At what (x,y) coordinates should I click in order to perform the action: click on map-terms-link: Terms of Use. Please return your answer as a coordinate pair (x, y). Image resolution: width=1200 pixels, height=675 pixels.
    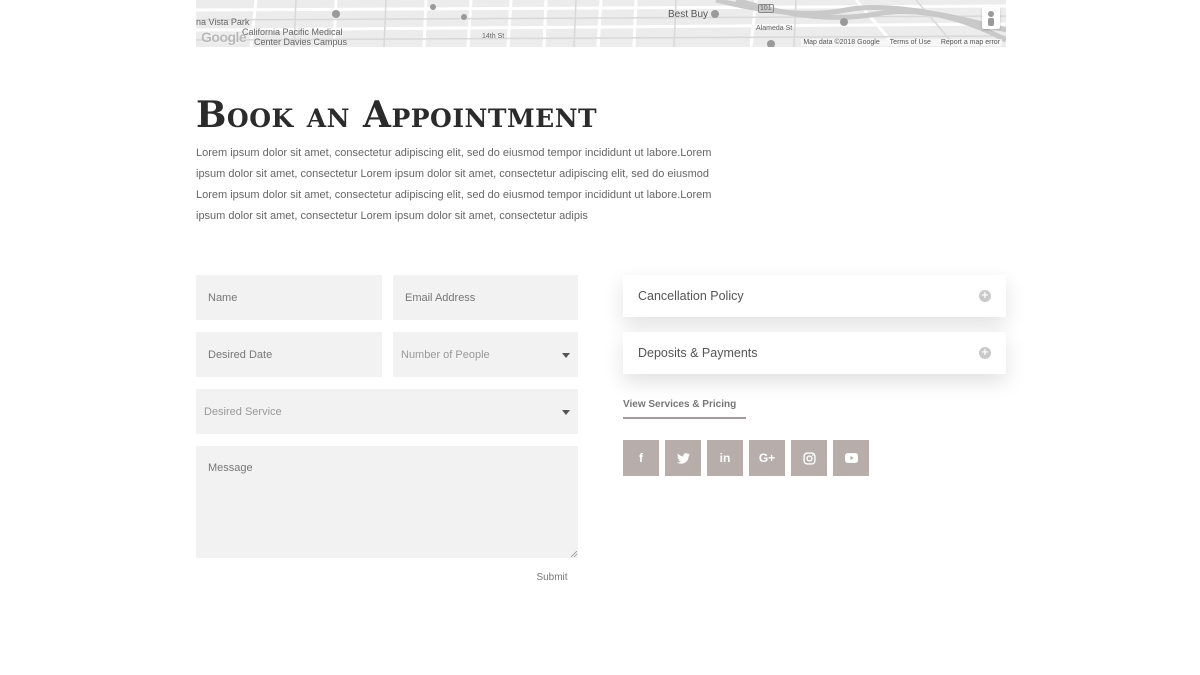
    Looking at the image, I should click on (910, 42).